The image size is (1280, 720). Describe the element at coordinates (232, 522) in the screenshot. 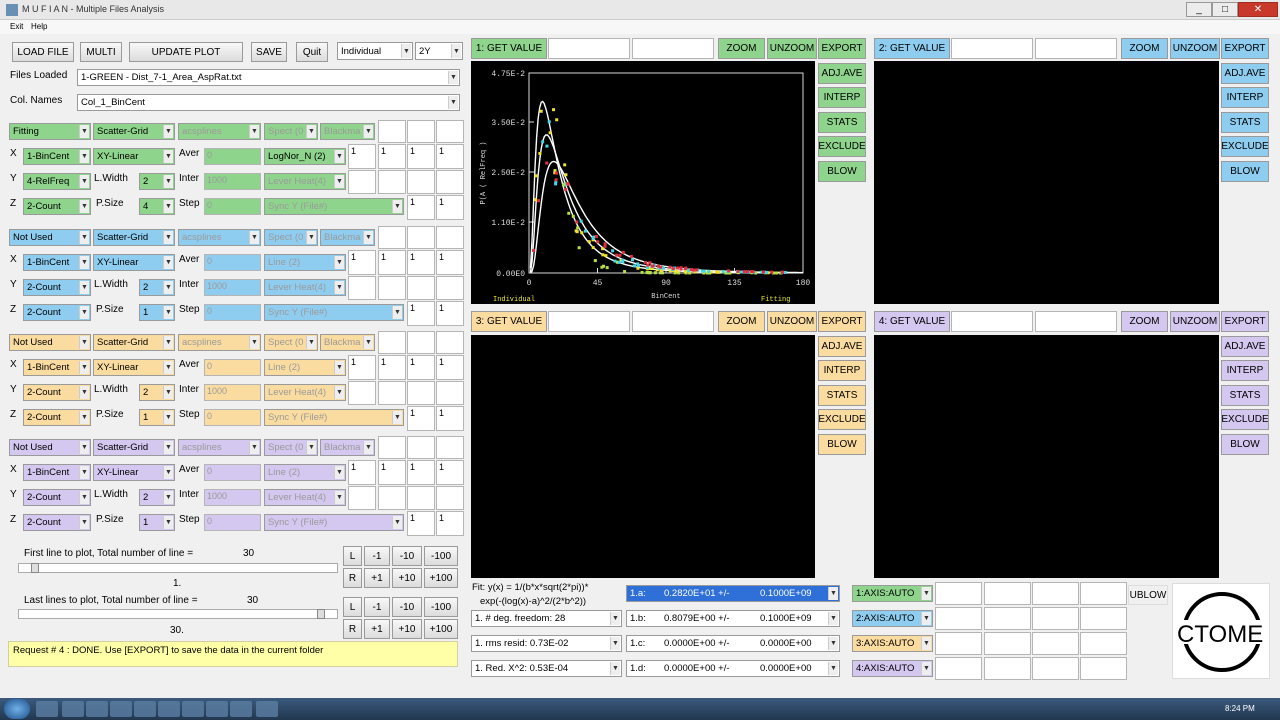

I see `step-input-4: 0` at that location.